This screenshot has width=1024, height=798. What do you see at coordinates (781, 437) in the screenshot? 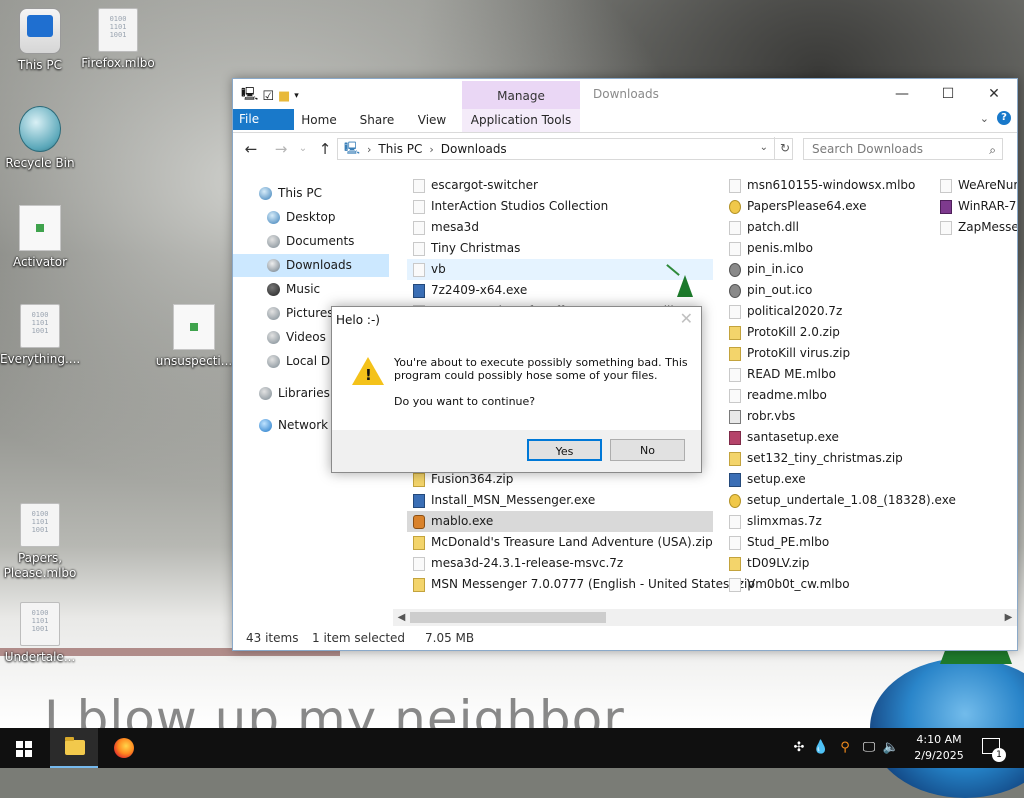
I see `list-item: santasetup.exe` at bounding box center [781, 437].